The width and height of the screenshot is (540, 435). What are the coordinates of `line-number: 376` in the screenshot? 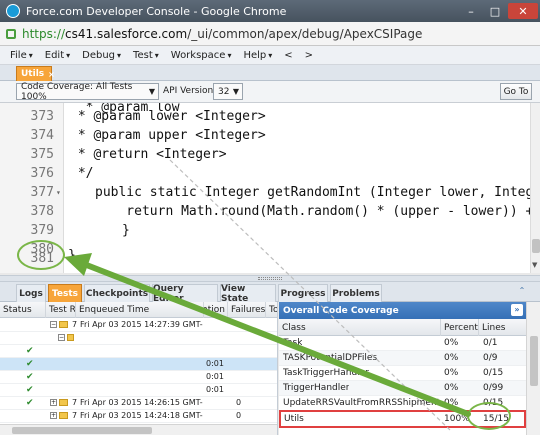 It's located at (42, 173).